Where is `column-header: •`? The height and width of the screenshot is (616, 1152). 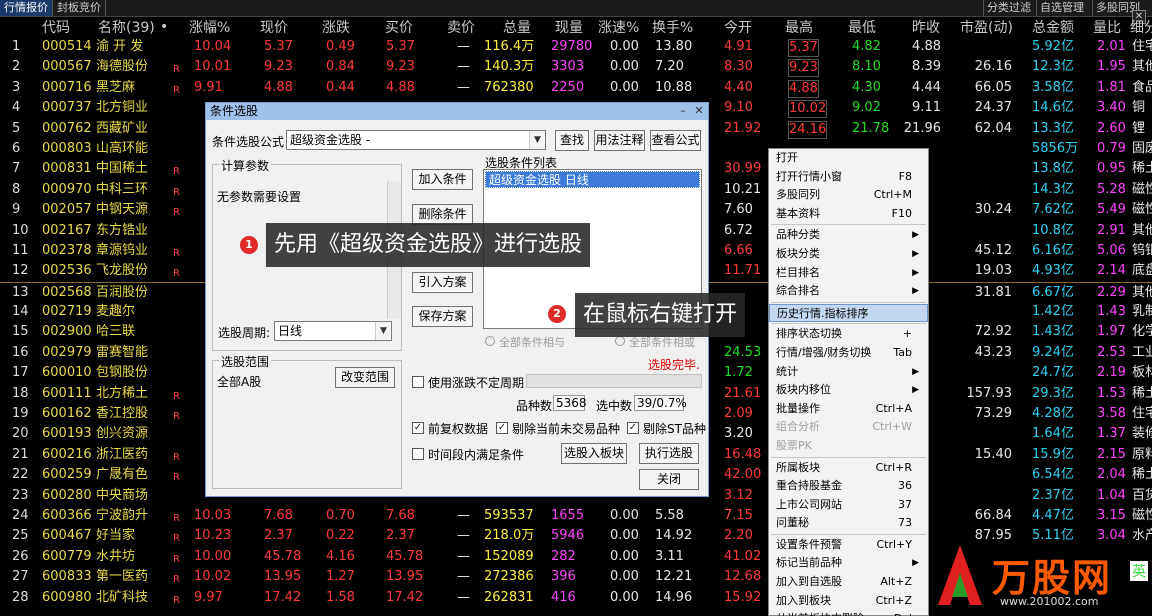
column-header: • is located at coordinates (164, 27).